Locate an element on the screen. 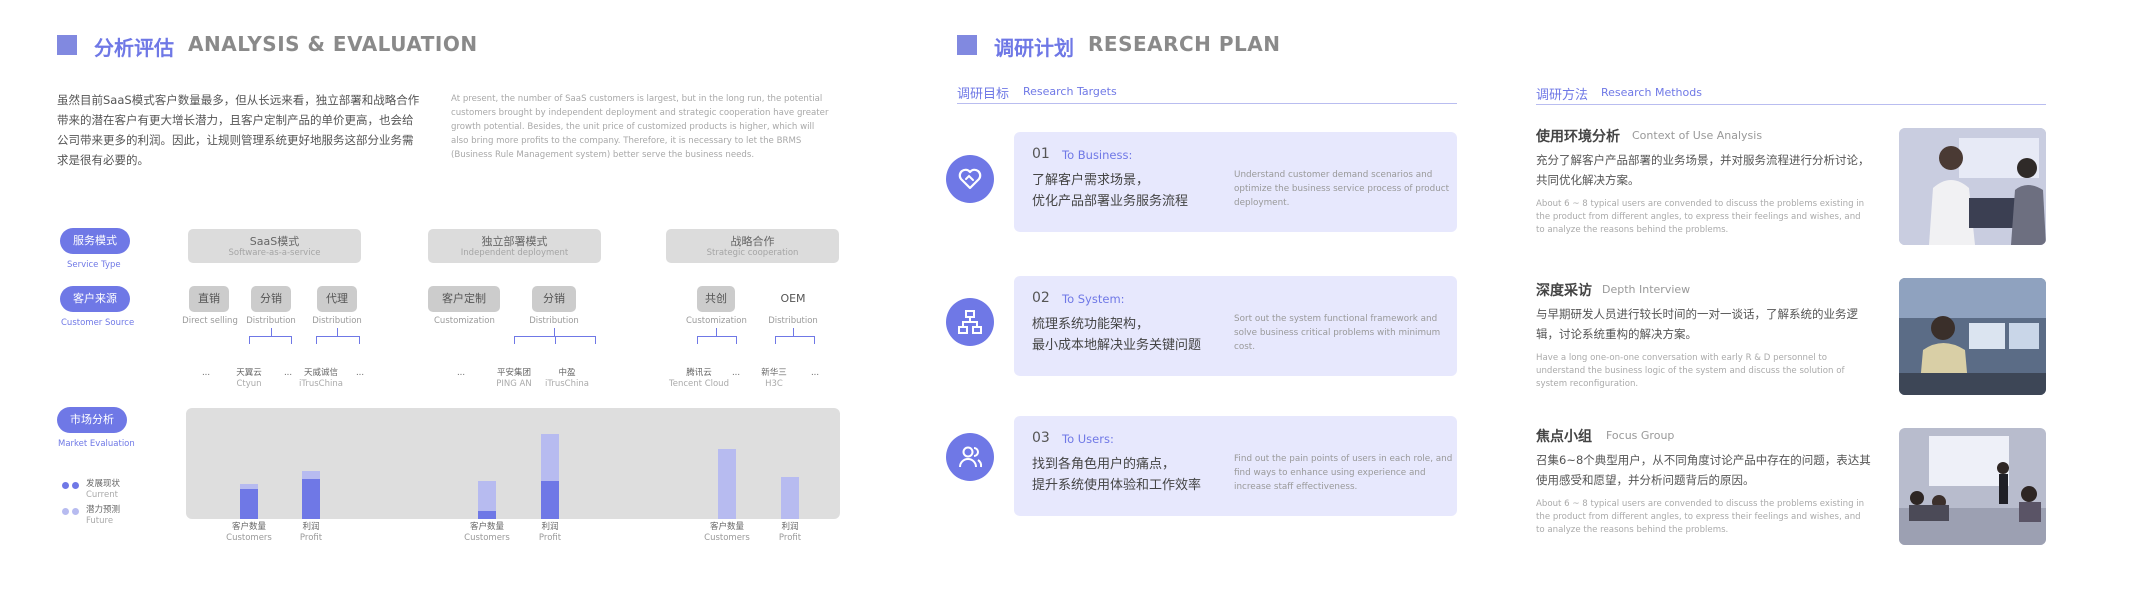  mode-sublabel: Strategic cooperation is located at coordinates (752, 253).